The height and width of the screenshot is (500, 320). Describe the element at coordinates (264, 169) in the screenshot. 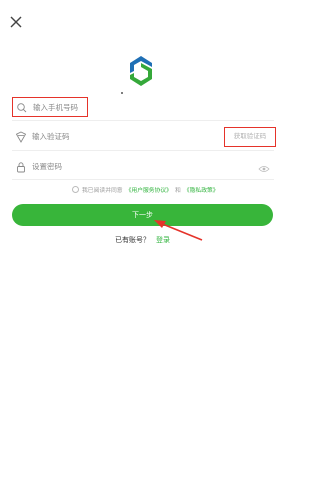

I see `eye-icon` at that location.